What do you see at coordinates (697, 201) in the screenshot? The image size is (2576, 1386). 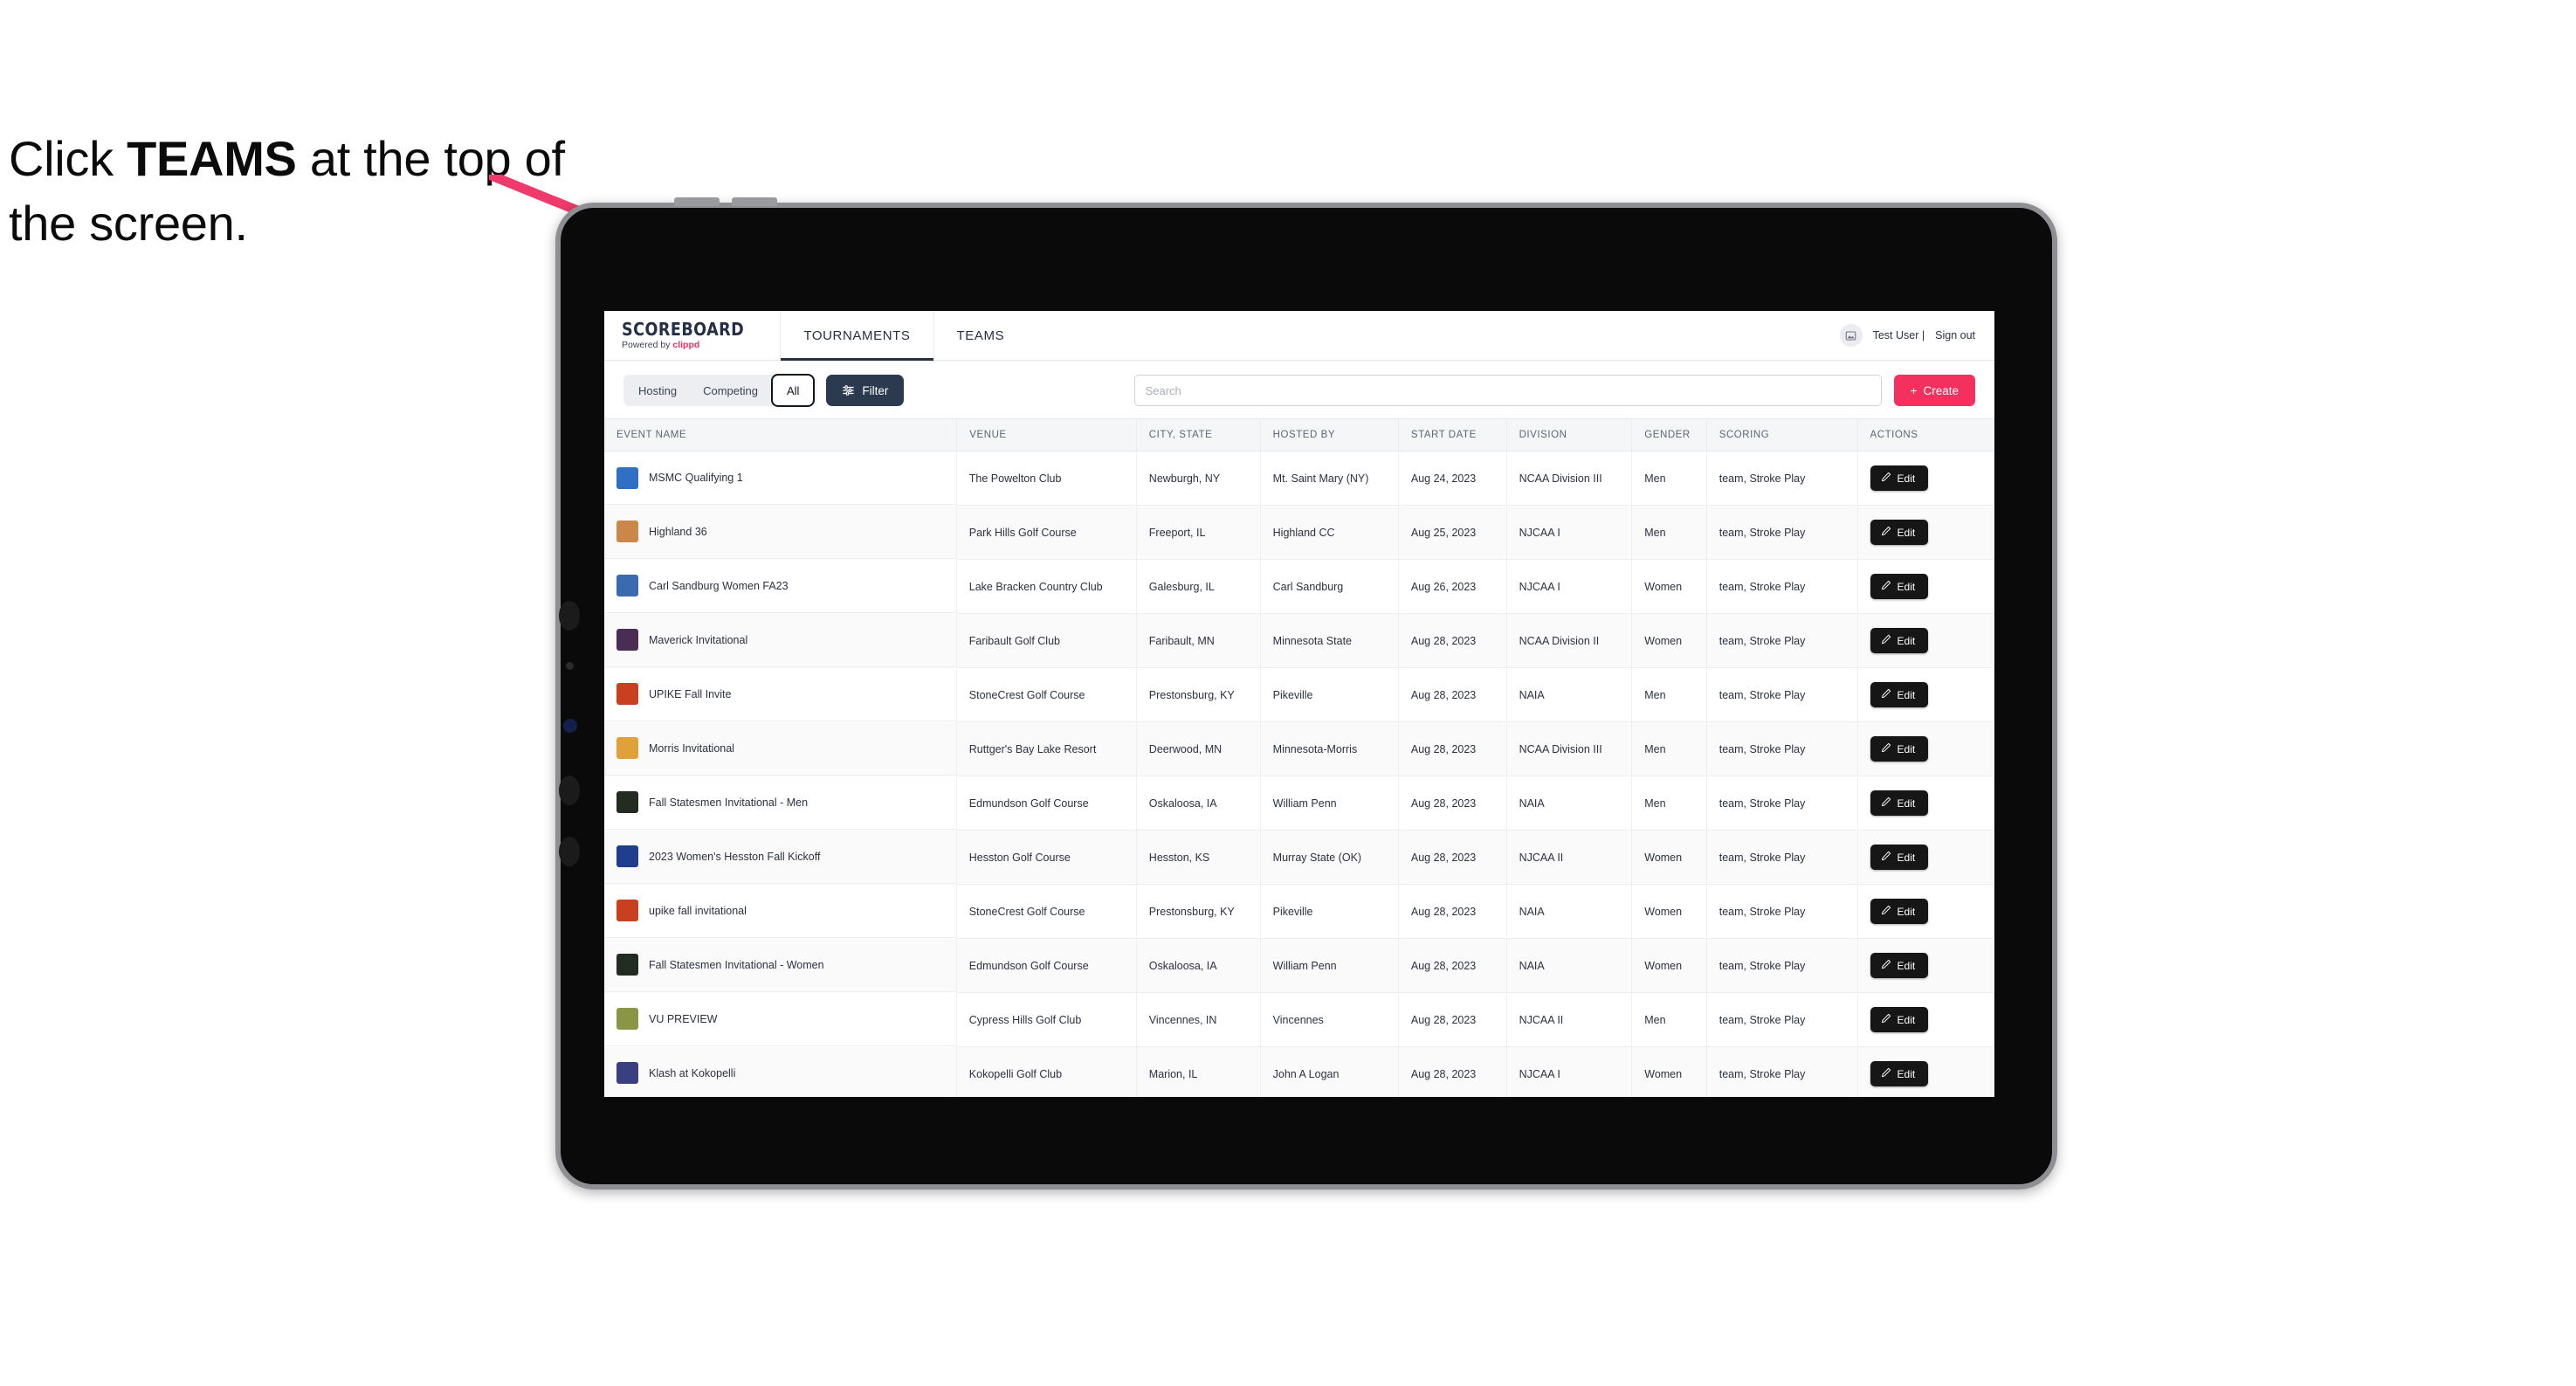 I see `volume-up-button` at bounding box center [697, 201].